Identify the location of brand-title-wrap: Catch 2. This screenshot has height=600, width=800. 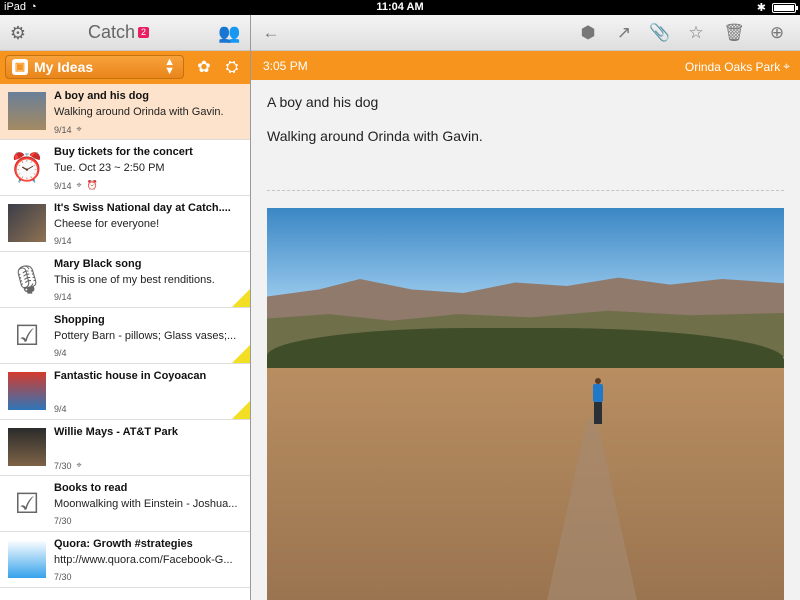
(119, 32).